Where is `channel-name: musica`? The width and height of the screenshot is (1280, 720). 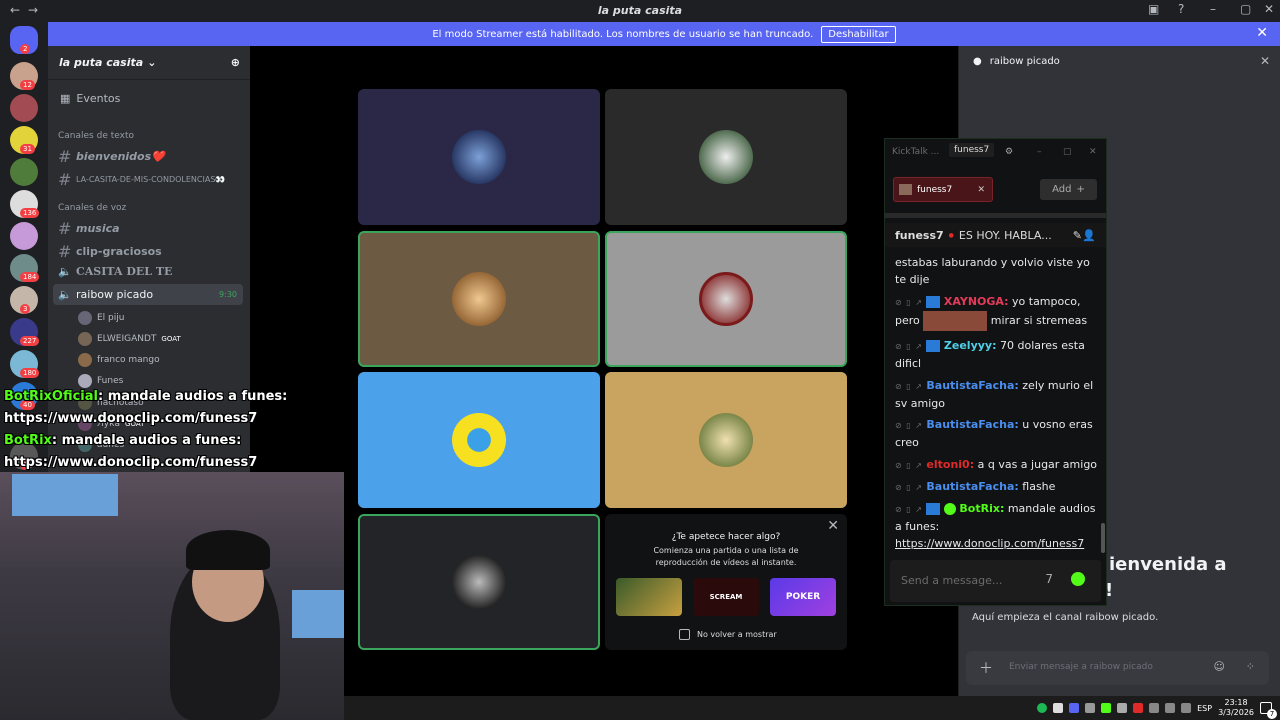
channel-name: musica is located at coordinates (98, 228).